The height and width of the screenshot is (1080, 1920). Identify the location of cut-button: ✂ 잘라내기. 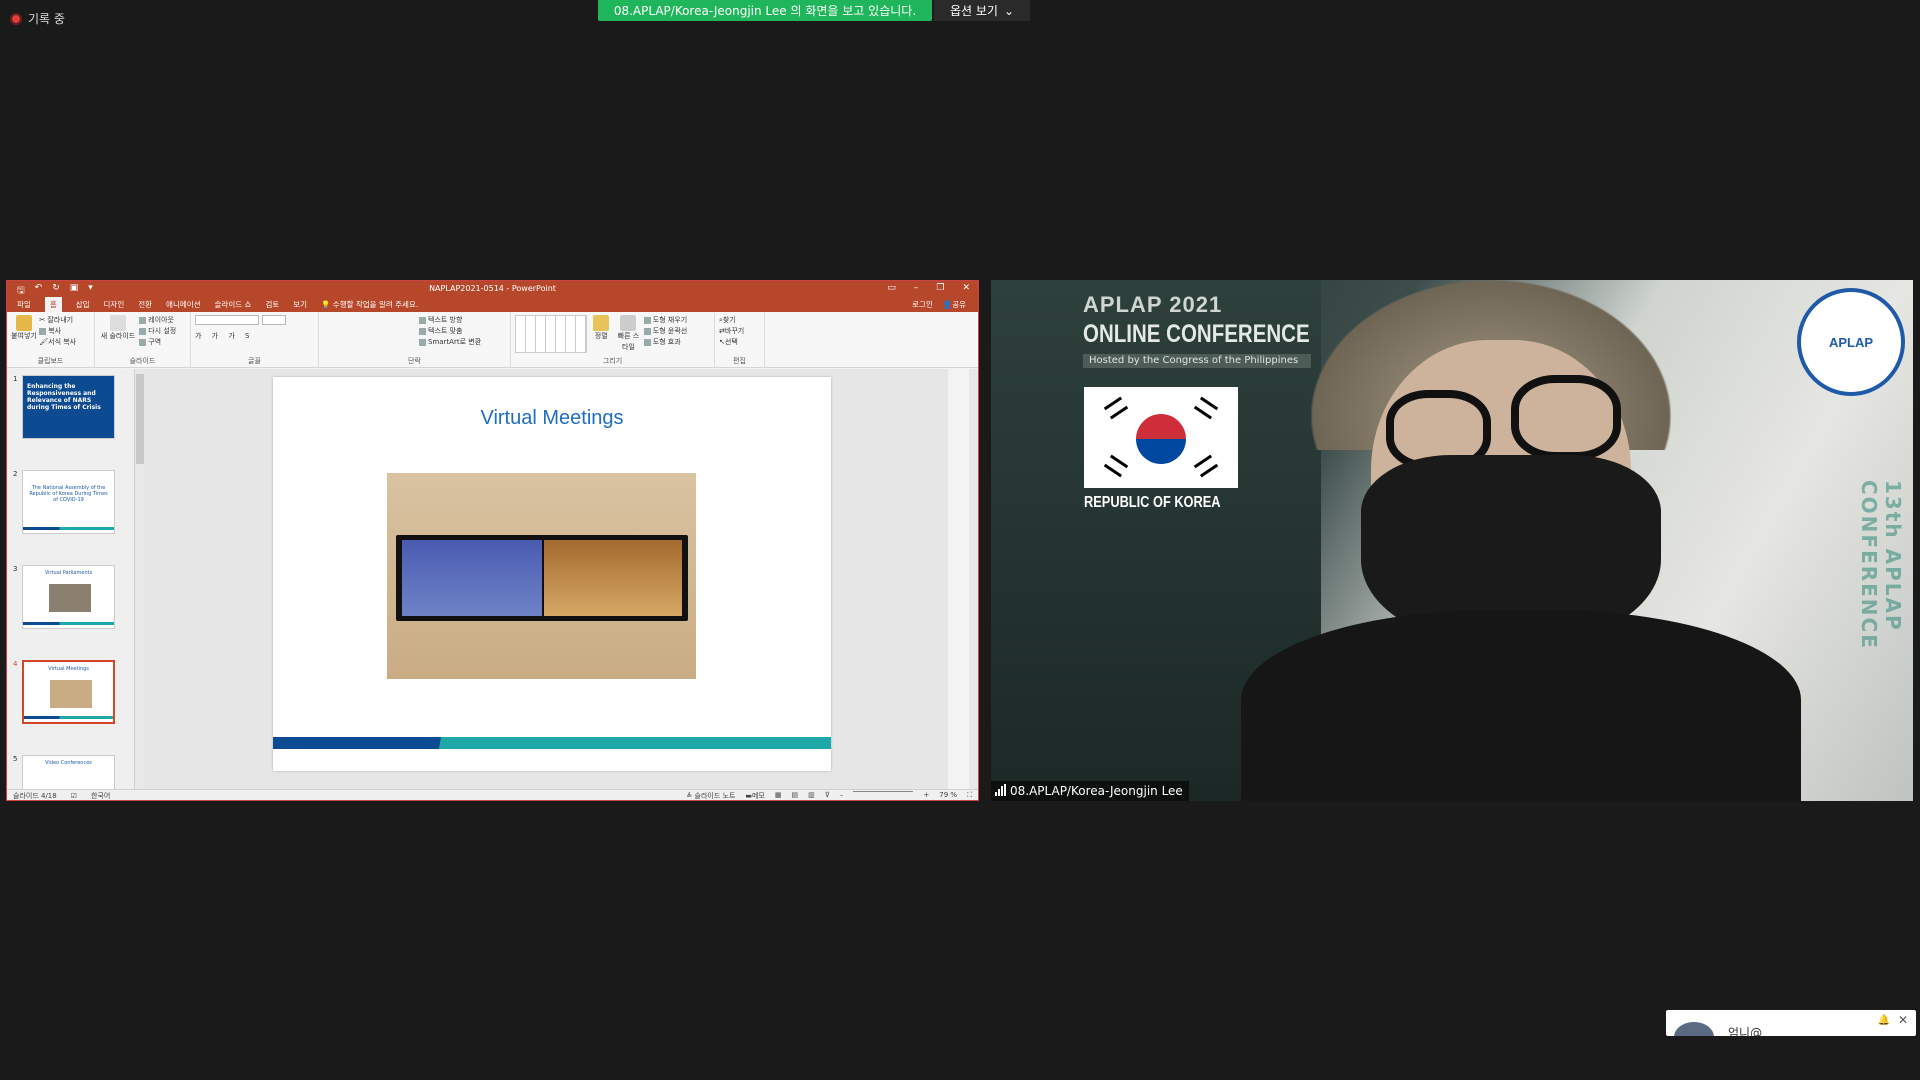
(57, 320).